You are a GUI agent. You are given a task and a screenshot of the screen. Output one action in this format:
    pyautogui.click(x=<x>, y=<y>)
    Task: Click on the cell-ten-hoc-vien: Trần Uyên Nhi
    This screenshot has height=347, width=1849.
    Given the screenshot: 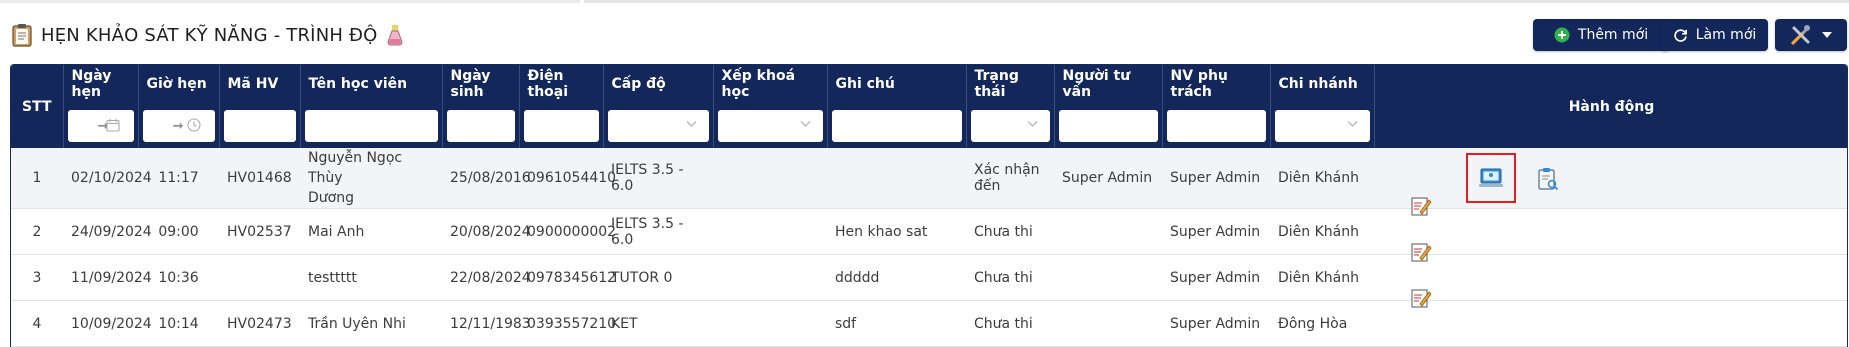 What is the action you would take?
    pyautogui.click(x=371, y=323)
    